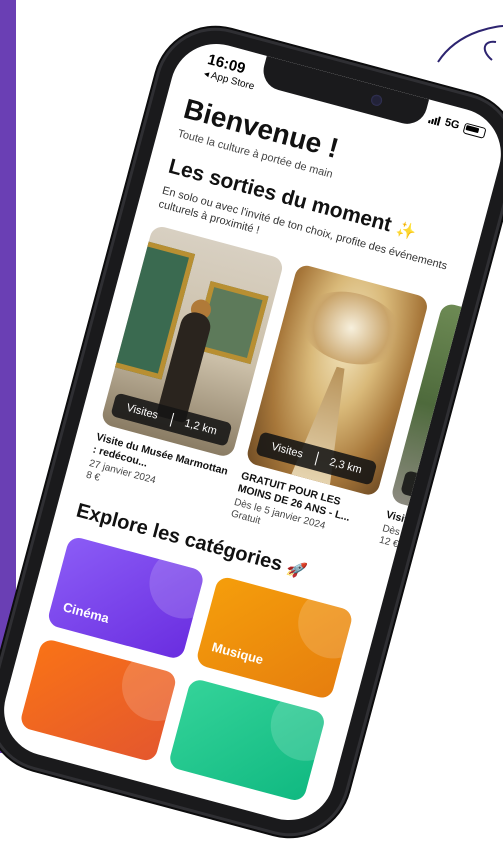 The width and height of the screenshot is (503, 846). I want to click on status-indicators: 5G, so click(457, 125).